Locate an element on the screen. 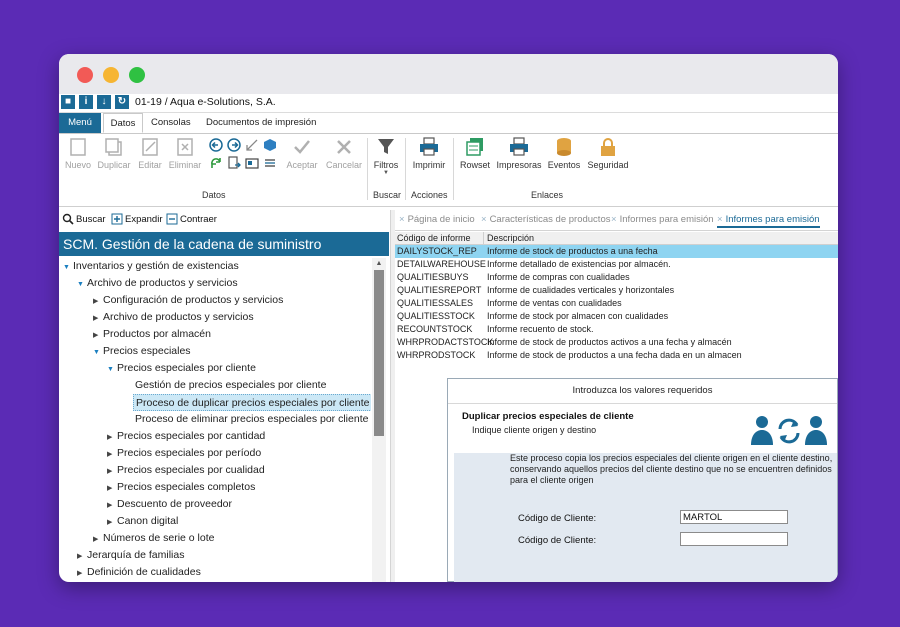  refresh-icon: ↻ is located at coordinates (122, 102).